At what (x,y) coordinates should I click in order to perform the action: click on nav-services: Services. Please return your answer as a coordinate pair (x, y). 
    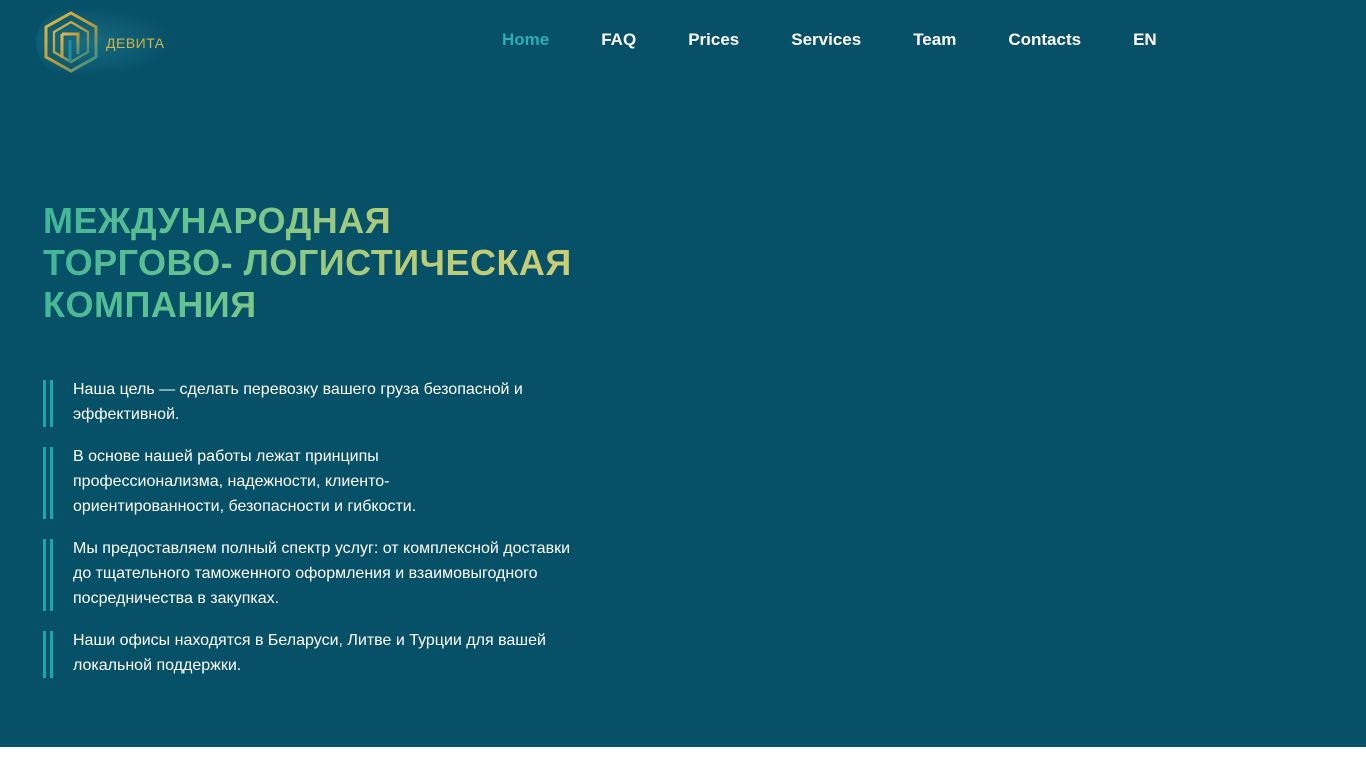
    Looking at the image, I should click on (826, 40).